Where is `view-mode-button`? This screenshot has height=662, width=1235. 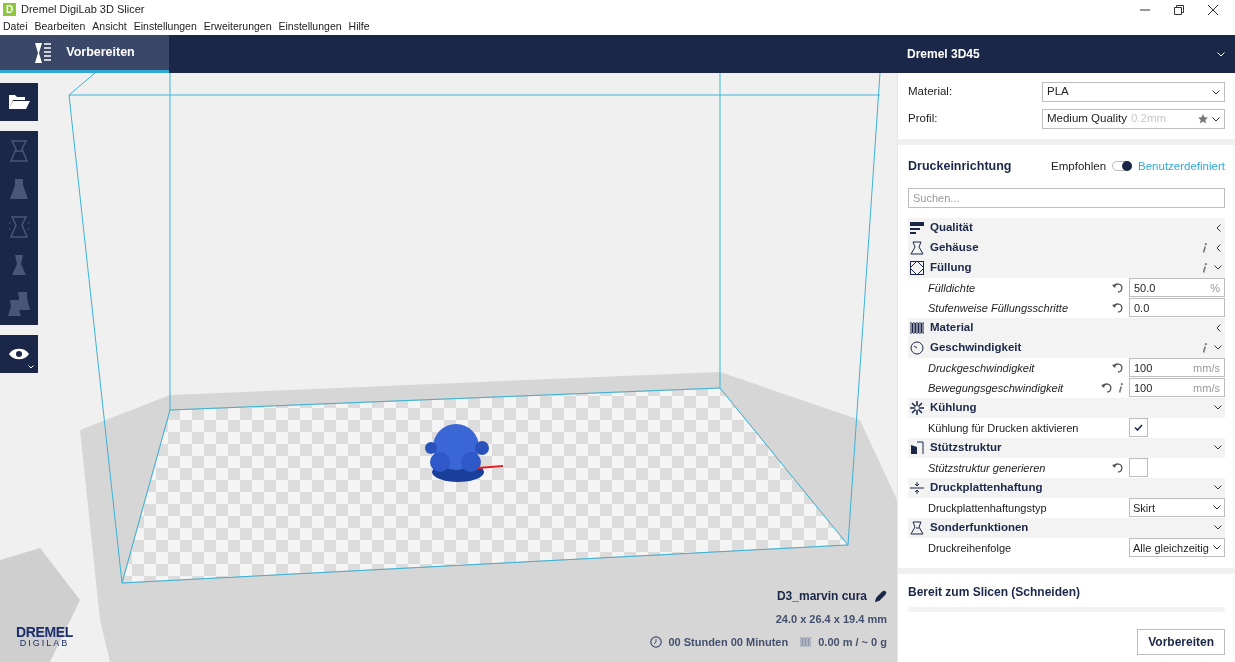
view-mode-button is located at coordinates (19, 354).